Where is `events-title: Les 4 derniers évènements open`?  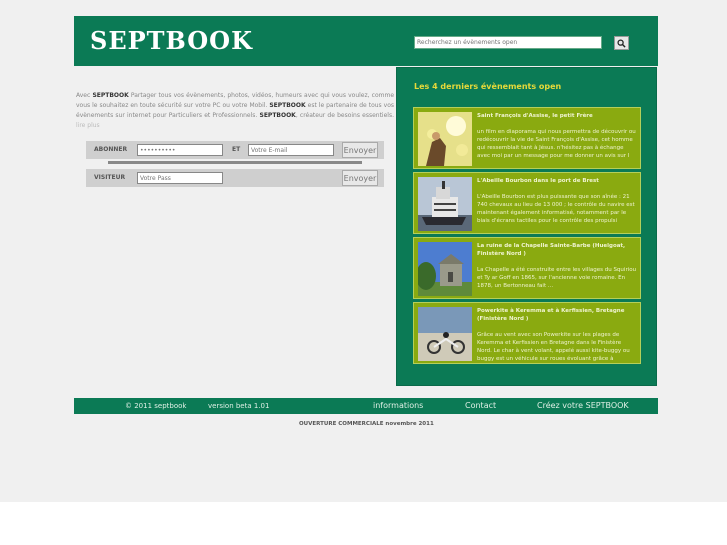 events-title: Les 4 derniers évènements open is located at coordinates (488, 86).